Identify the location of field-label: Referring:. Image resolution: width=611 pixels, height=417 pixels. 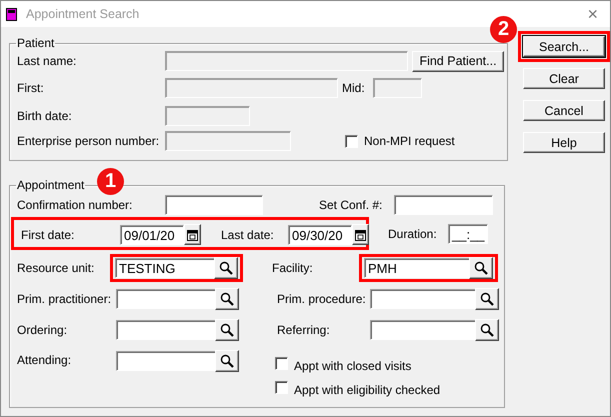
(304, 330).